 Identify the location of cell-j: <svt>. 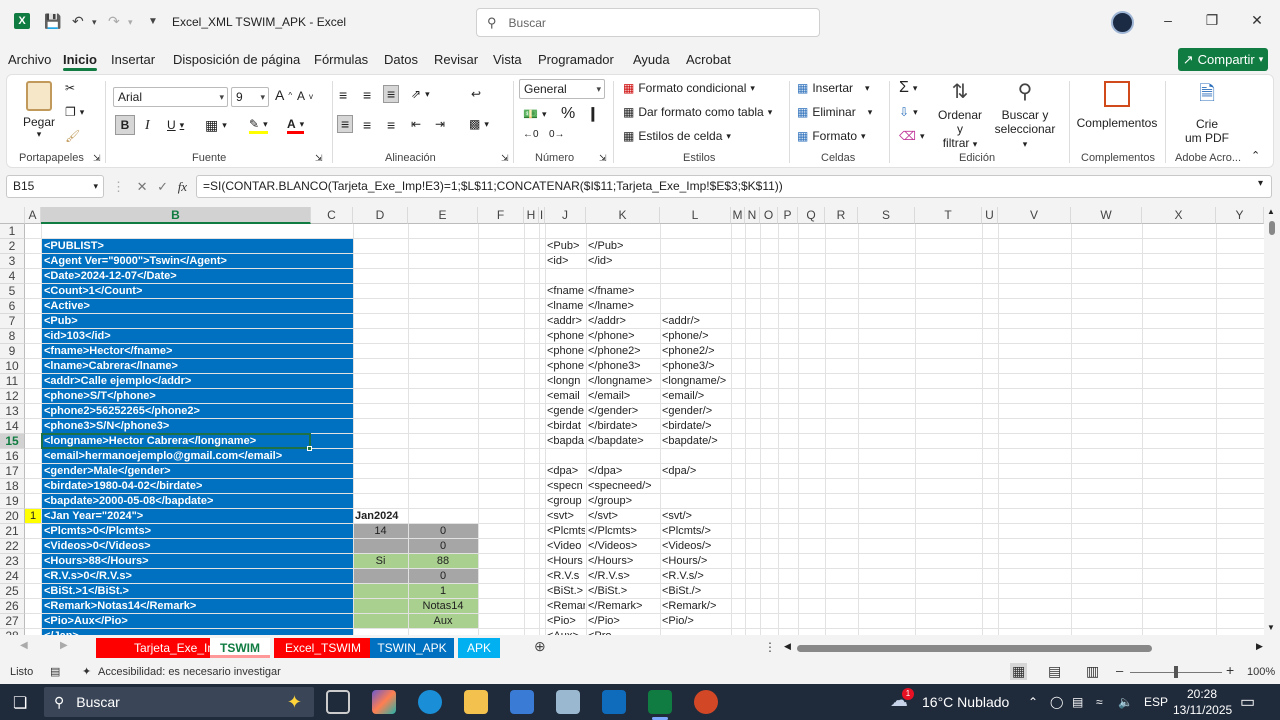
(566, 516).